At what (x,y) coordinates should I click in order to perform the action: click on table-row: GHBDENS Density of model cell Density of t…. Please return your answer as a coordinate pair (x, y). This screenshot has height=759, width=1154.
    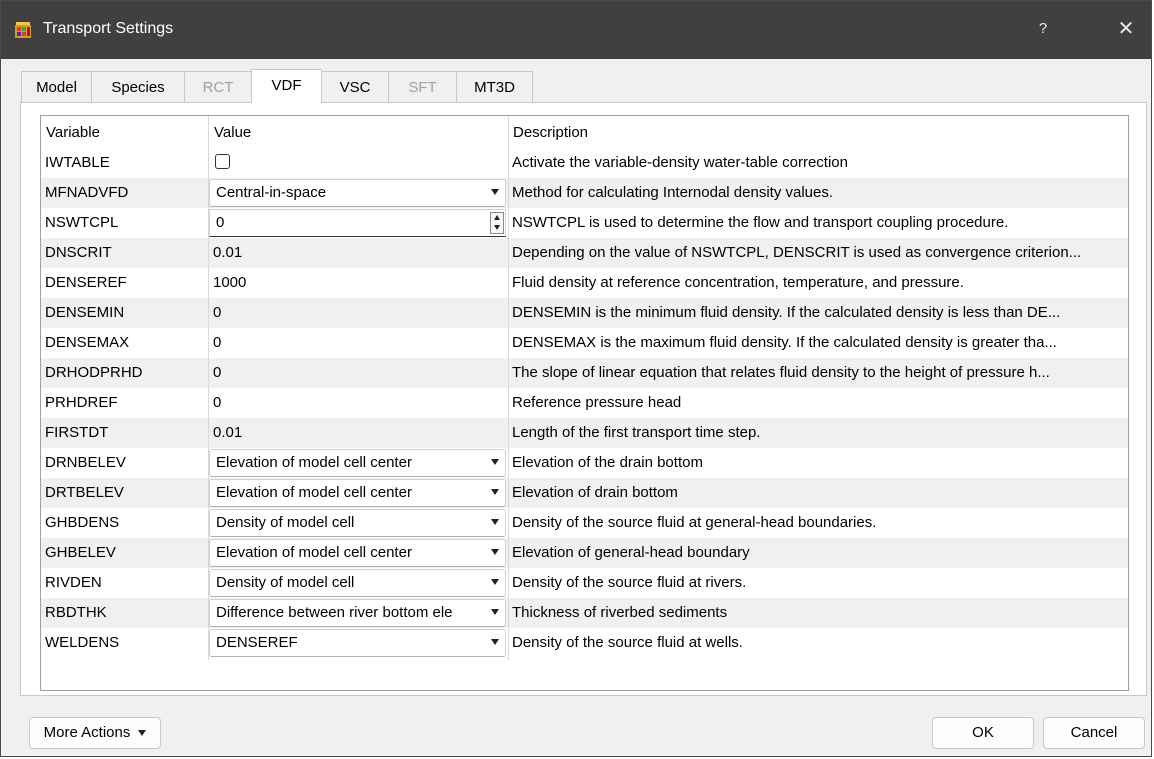
    Looking at the image, I should click on (584, 523).